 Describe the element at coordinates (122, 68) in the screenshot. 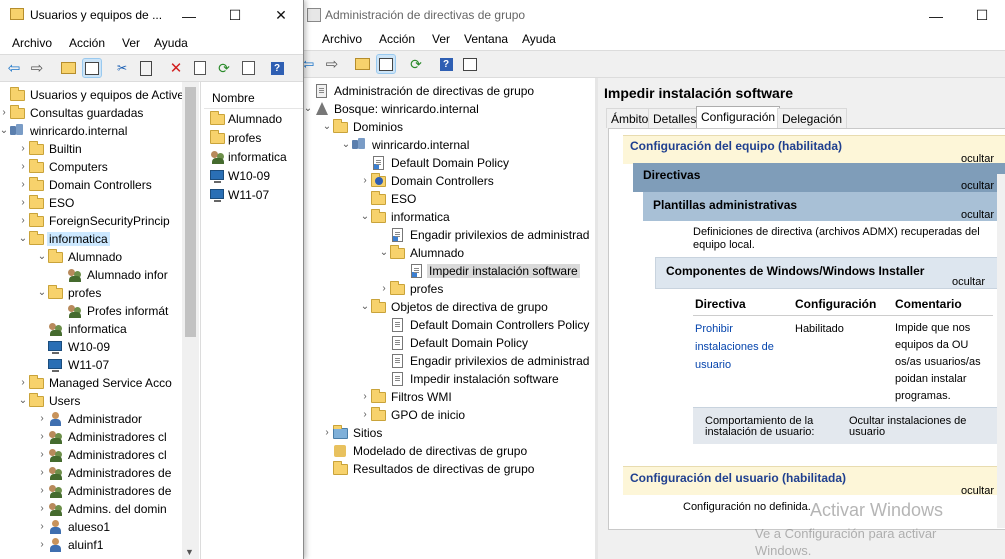

I see `cut-icon: ✂` at that location.